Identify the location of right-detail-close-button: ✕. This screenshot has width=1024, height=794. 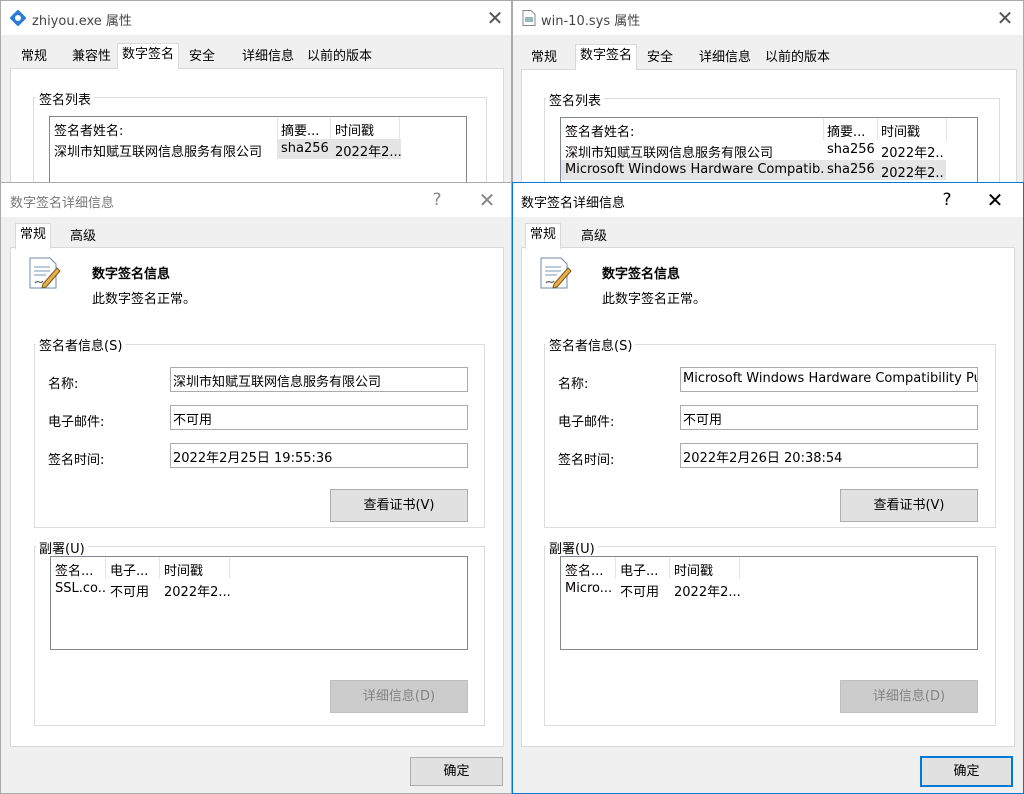
(995, 200).